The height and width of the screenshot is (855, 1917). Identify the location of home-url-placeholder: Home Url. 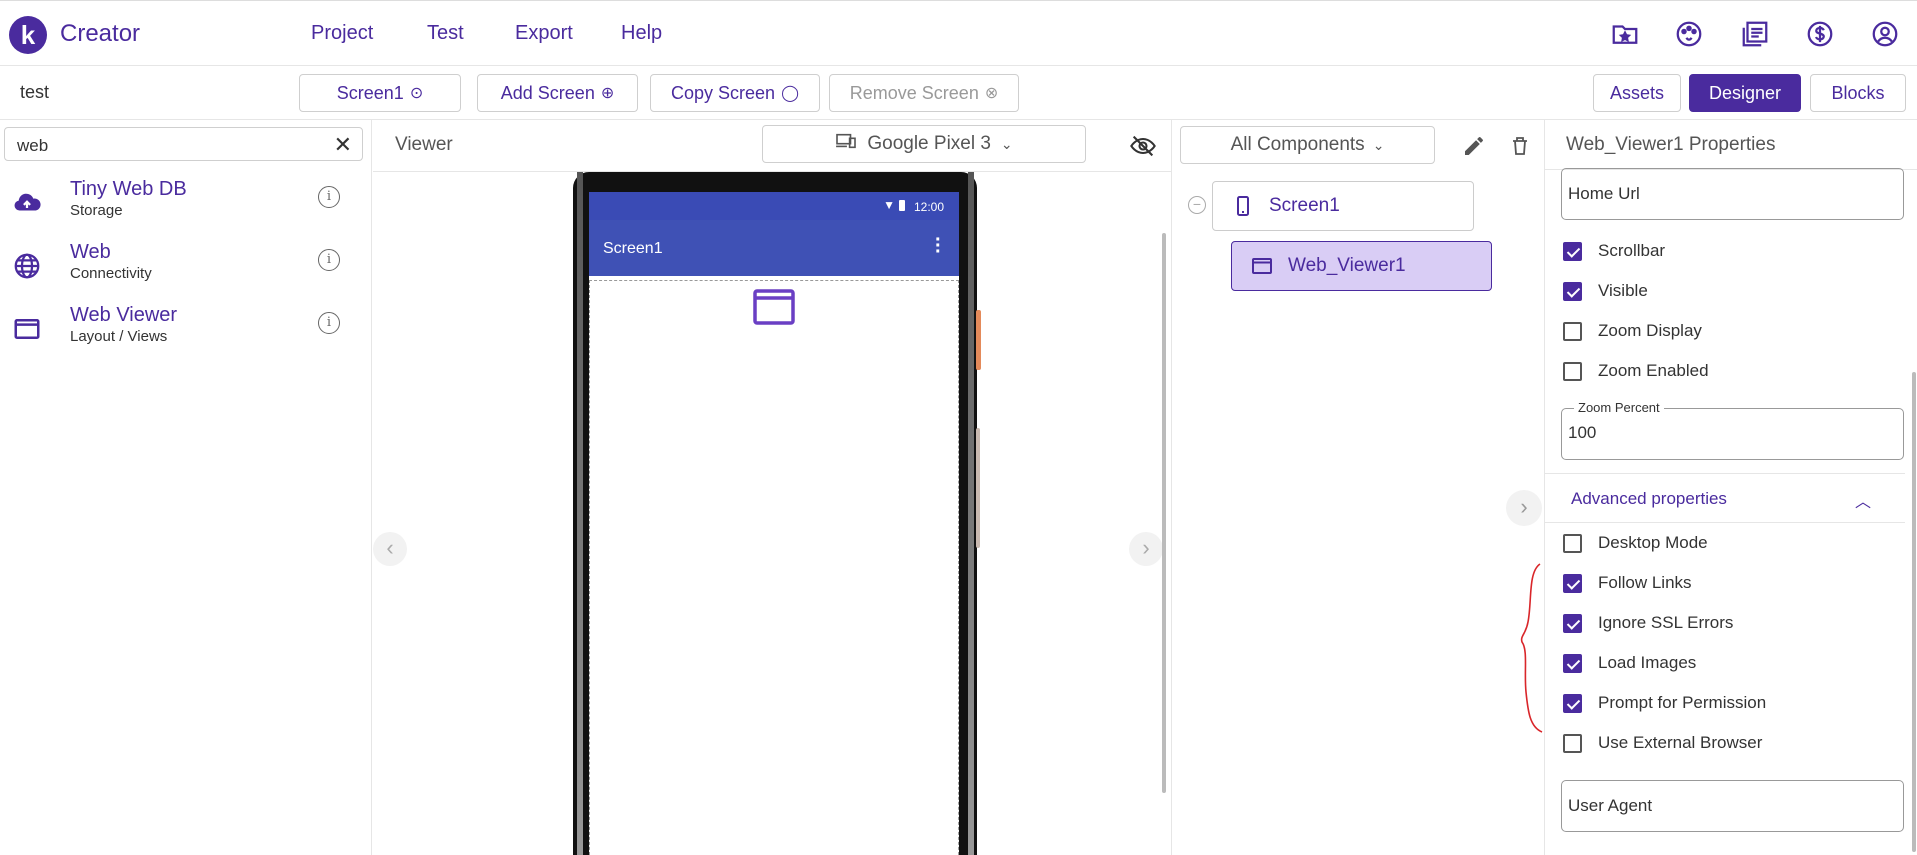
(1604, 193).